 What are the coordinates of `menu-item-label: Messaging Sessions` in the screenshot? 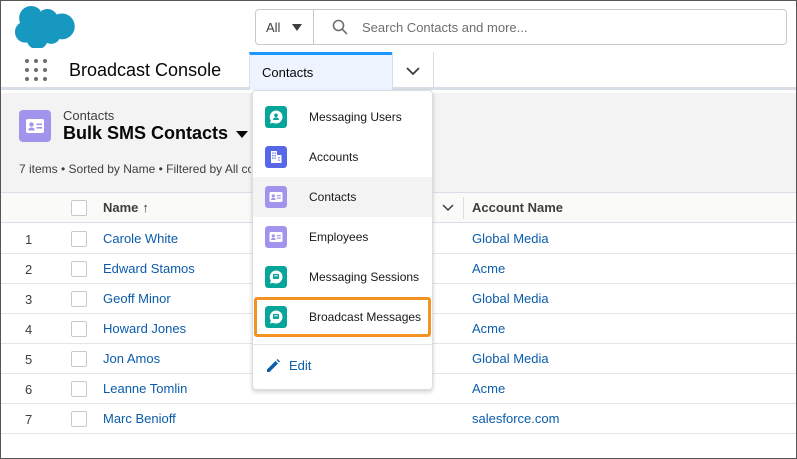 It's located at (364, 277).